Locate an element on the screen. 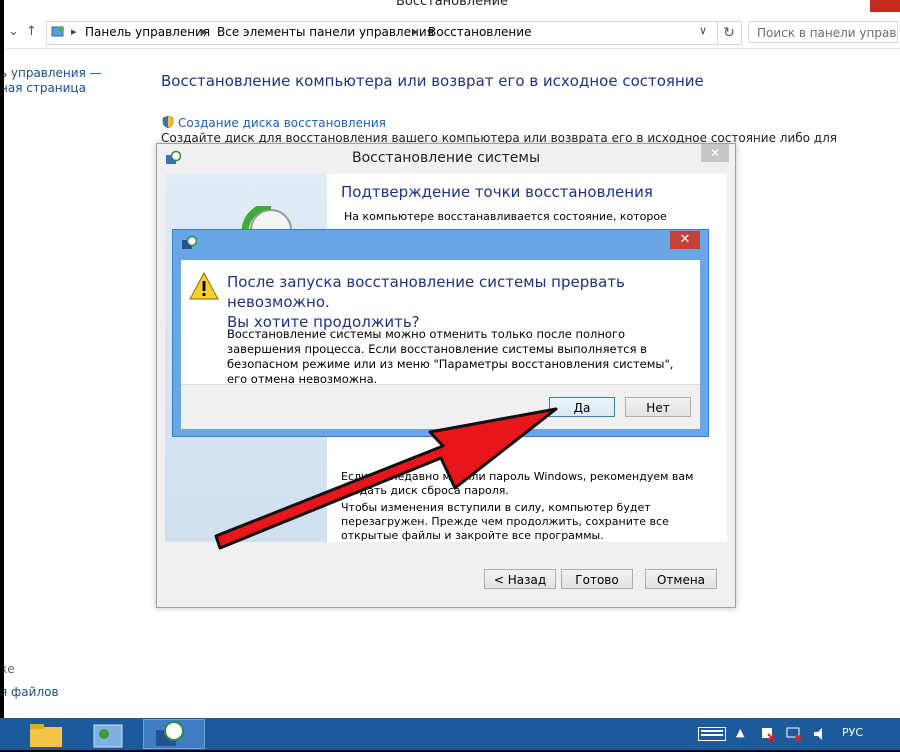  taskbar-control-panel-button is located at coordinates (111, 734).